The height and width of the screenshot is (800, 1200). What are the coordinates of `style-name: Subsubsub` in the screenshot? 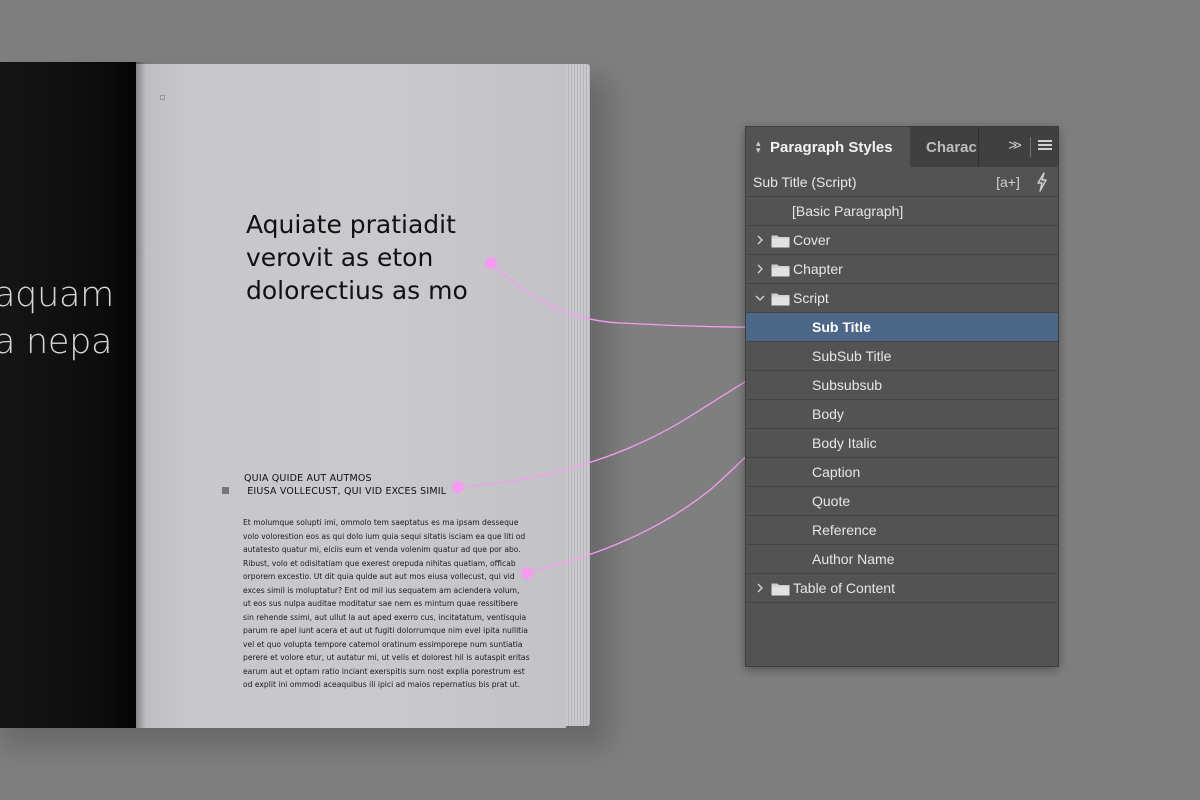 It's located at (847, 385).